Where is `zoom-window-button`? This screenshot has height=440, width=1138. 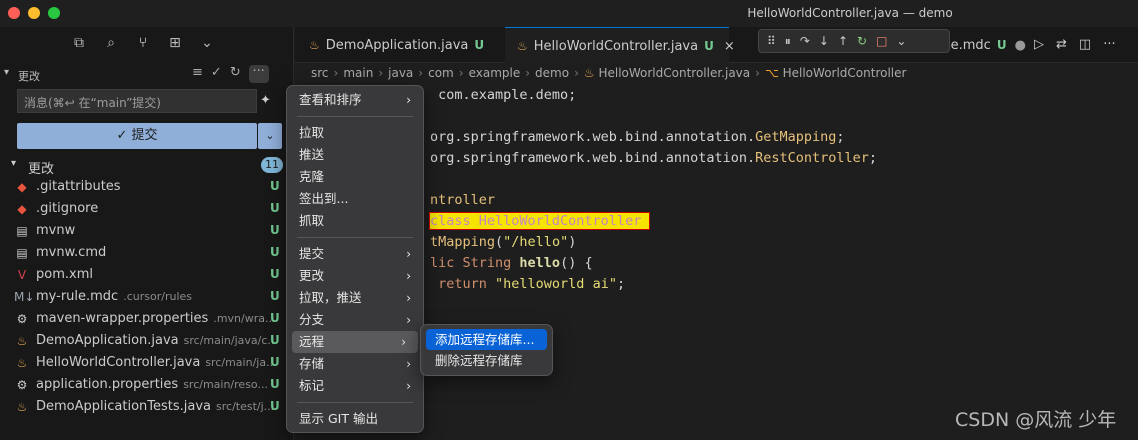
zoom-window-button is located at coordinates (54, 13).